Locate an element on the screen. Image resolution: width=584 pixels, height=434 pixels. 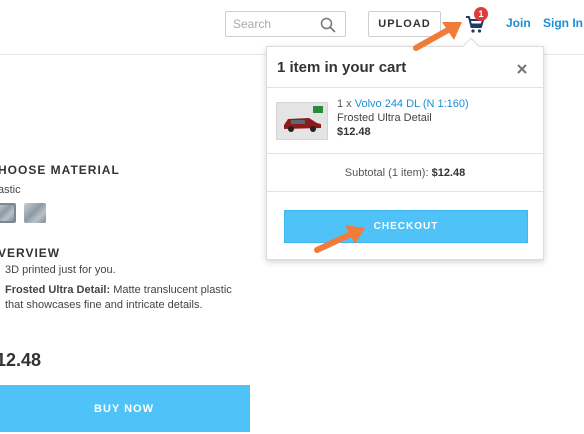
search-box is located at coordinates (285, 24).